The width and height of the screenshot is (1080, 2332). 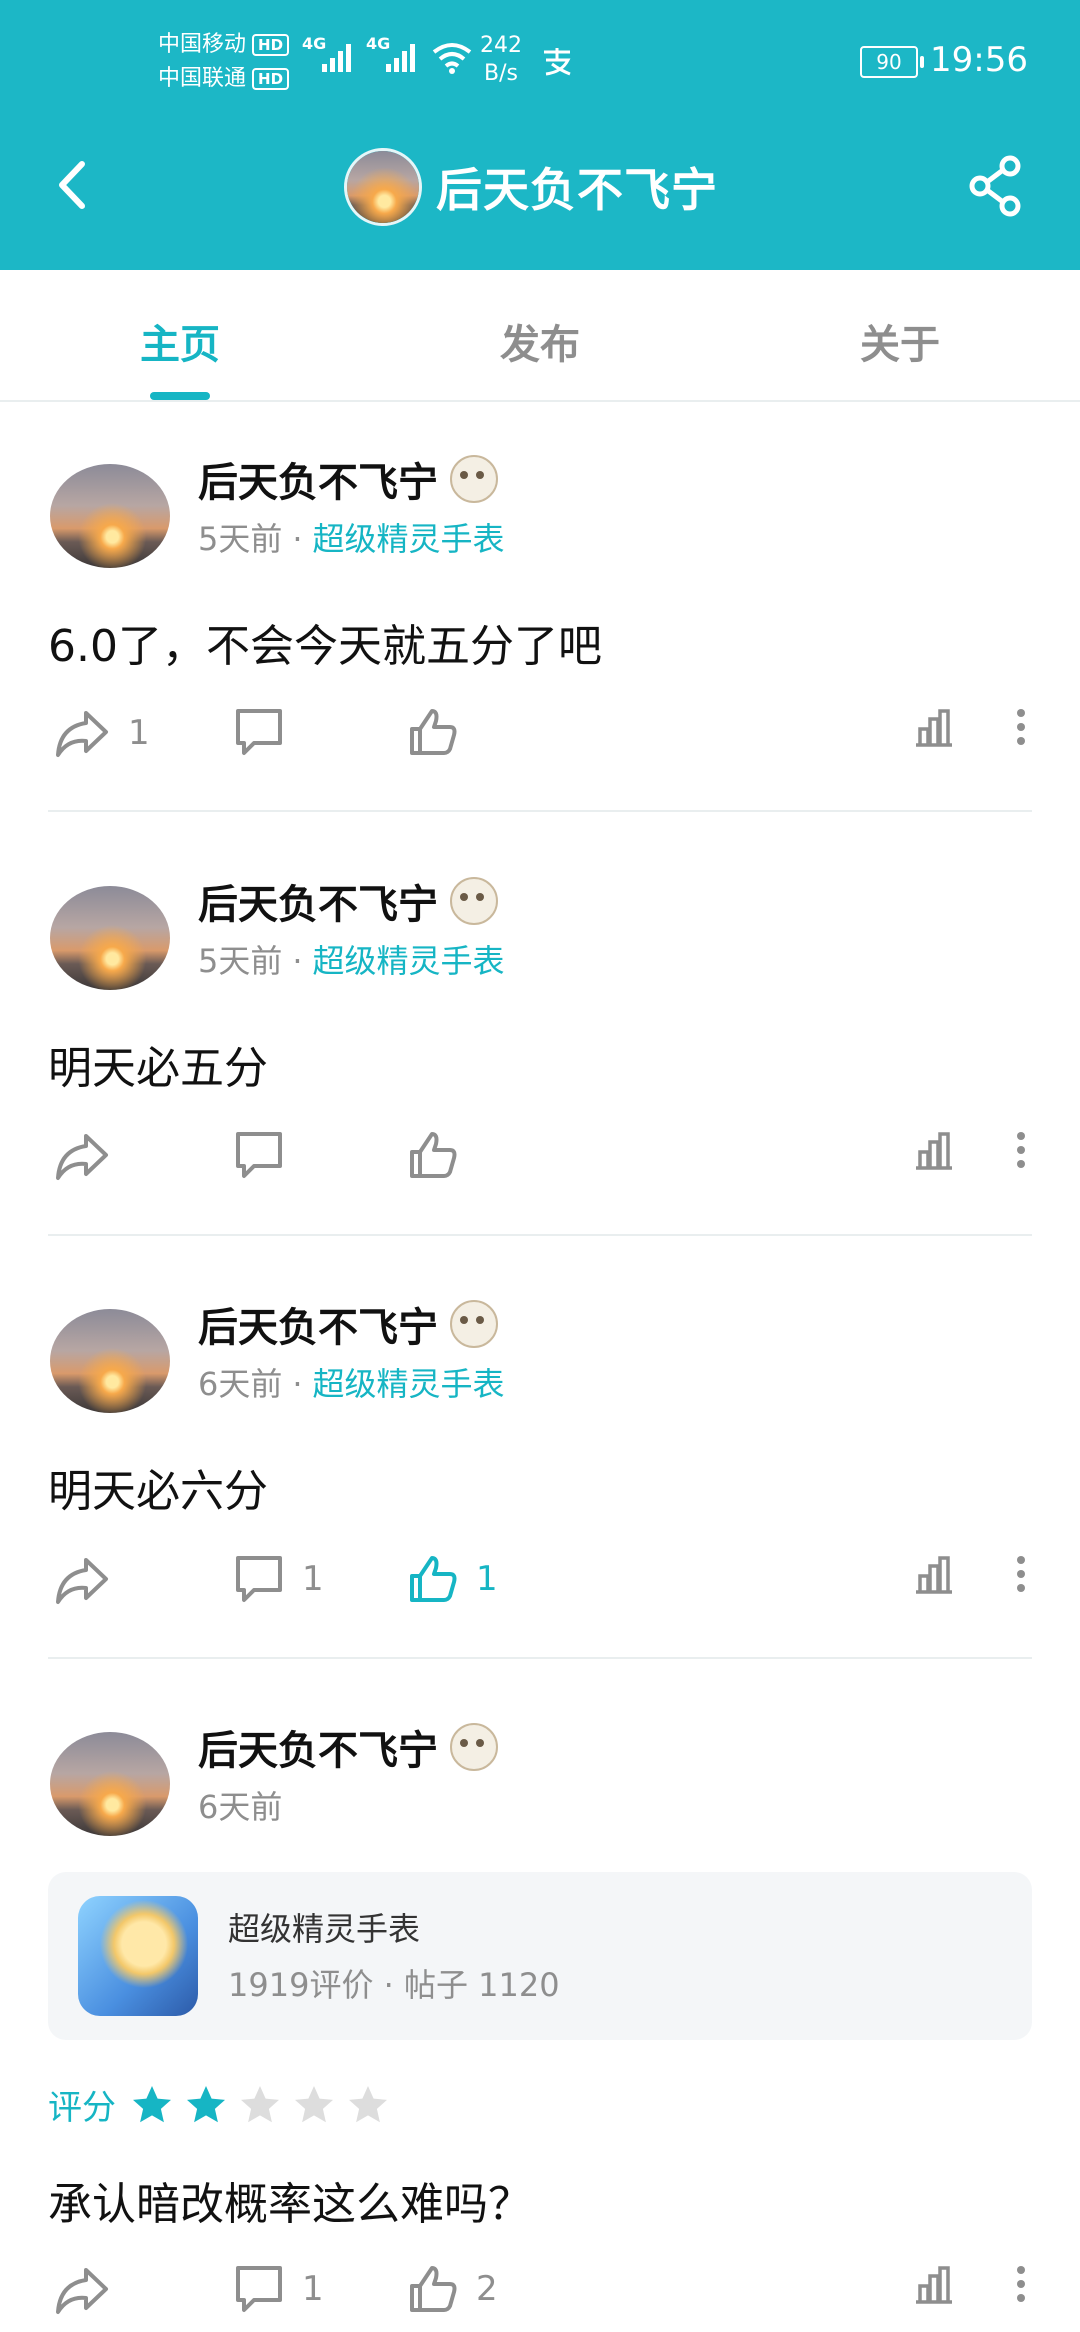 I want to click on tab-indicator, so click(x=180, y=396).